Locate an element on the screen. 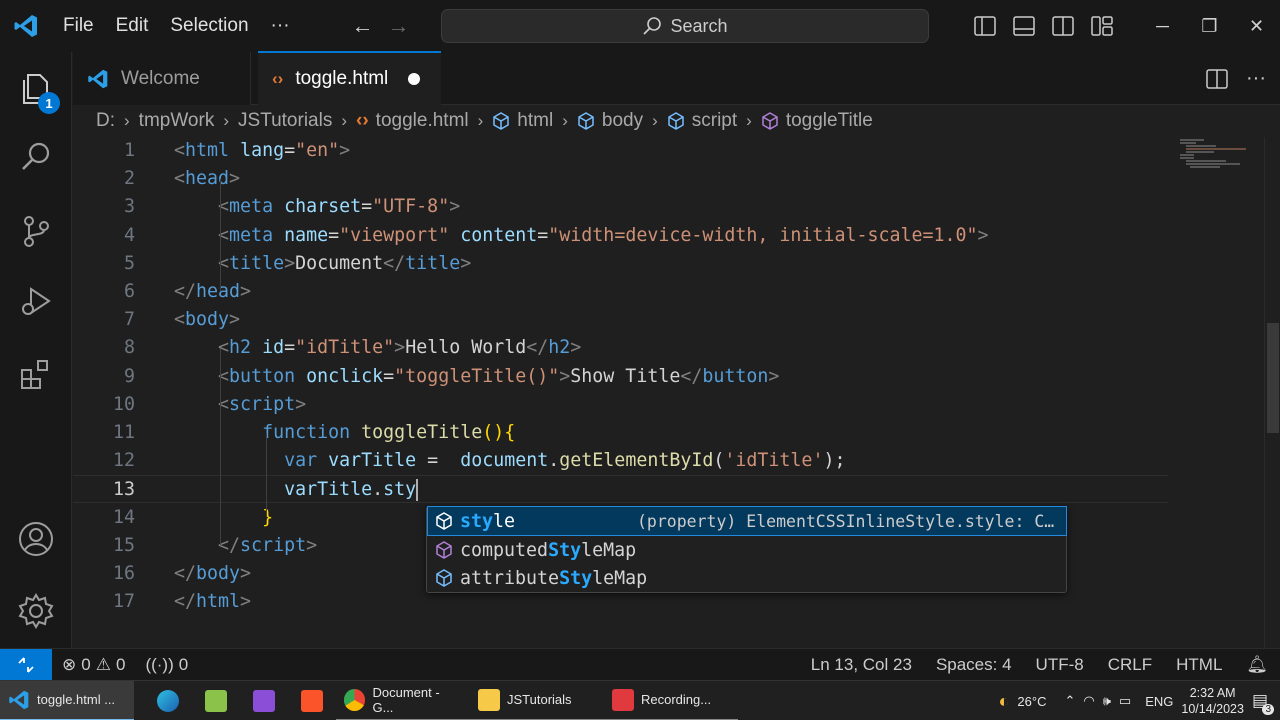 This screenshot has height=720, width=1280. cursor-position: Ln 13, Col 23 is located at coordinates (861, 665).